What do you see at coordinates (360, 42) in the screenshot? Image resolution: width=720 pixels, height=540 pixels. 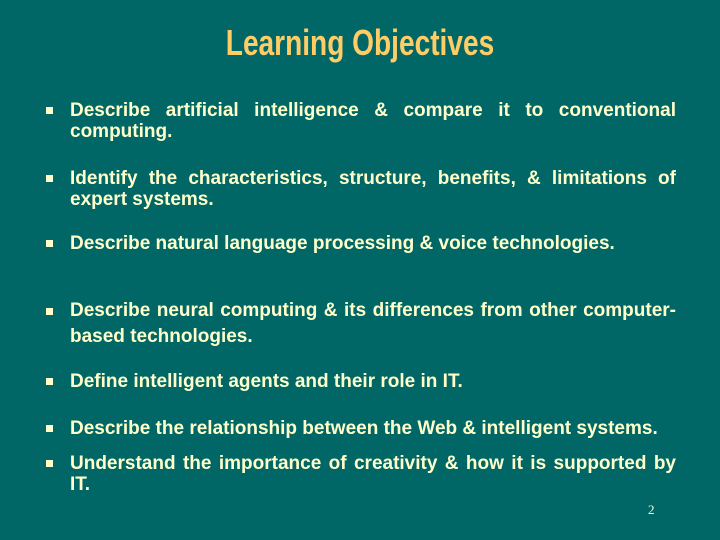 I see `slide-title: Learning Objectives` at bounding box center [360, 42].